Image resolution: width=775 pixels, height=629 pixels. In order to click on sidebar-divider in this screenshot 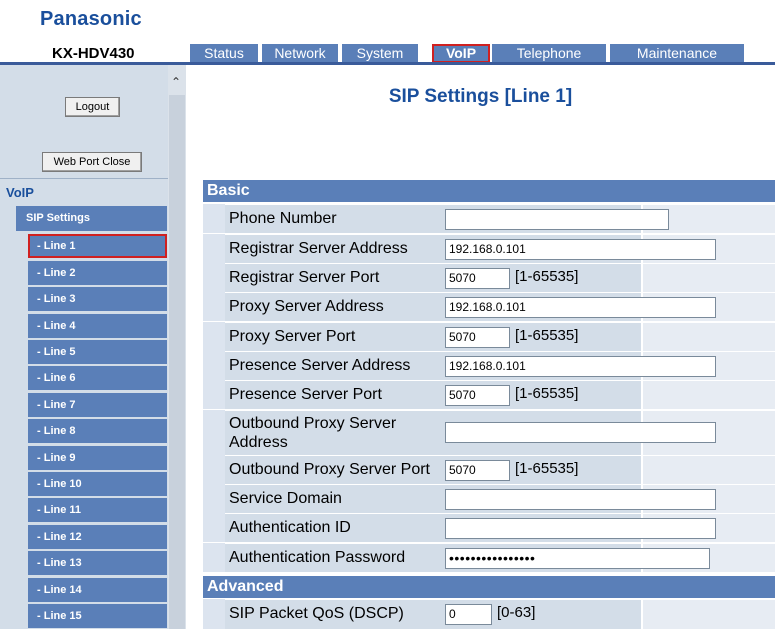, I will do `click(84, 178)`.